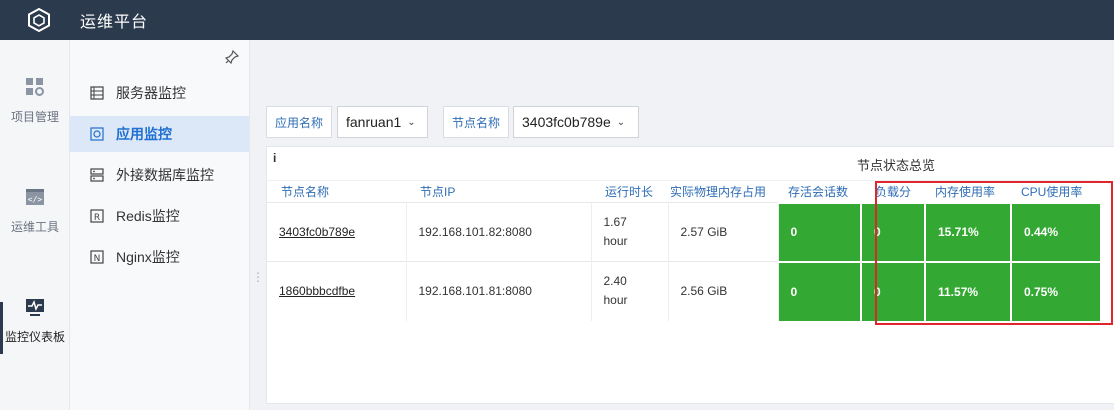 This screenshot has height=410, width=1114. I want to click on app-name-select: fanruan1 ⌄, so click(382, 122).